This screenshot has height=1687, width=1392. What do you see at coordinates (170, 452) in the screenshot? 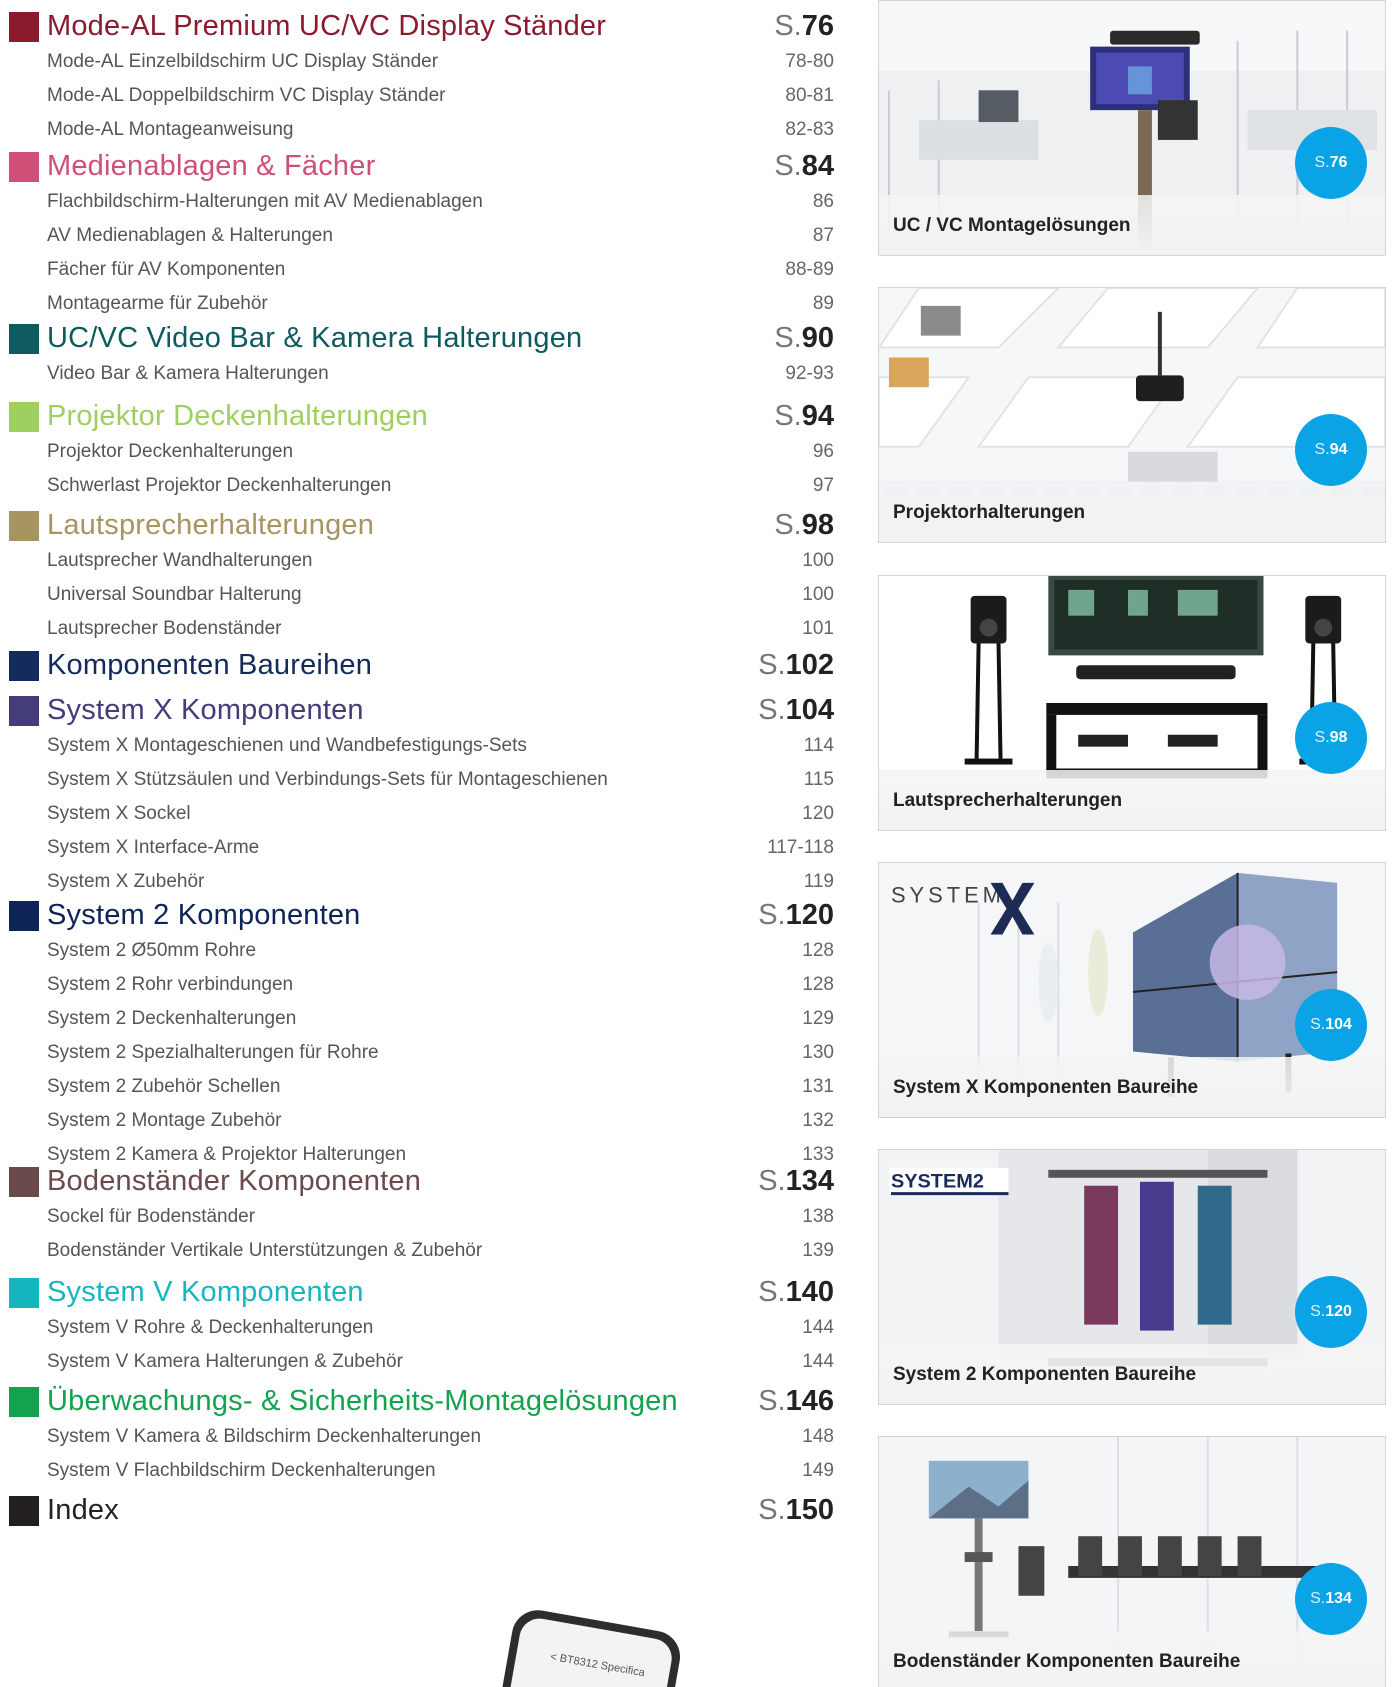
I see `toc-item-label: Projektor Deckenhalterungen` at bounding box center [170, 452].